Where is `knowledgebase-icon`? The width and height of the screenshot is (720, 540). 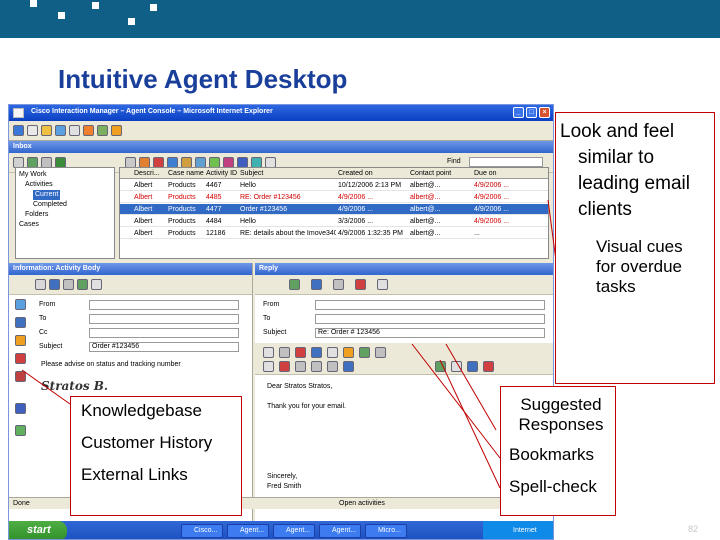 knowledgebase-icon is located at coordinates (20, 340).